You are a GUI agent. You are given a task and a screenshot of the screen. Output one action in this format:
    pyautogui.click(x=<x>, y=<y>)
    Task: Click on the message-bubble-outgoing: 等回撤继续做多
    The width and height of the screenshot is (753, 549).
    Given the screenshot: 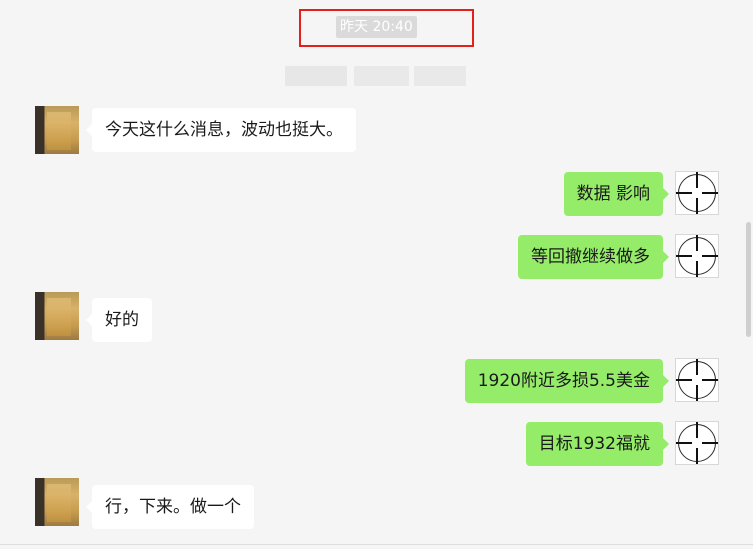 What is the action you would take?
    pyautogui.click(x=593, y=257)
    